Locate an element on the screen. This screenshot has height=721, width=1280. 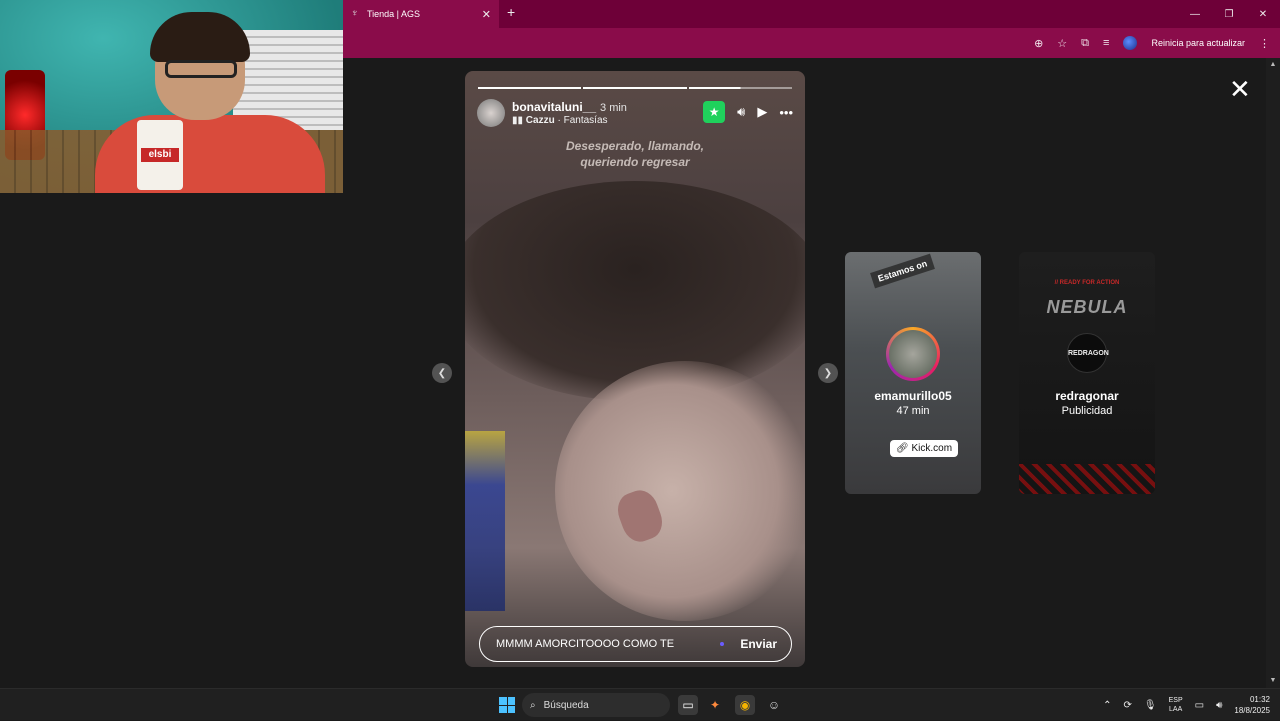
link-icon: 🔗︎ is located at coordinates (902, 448).